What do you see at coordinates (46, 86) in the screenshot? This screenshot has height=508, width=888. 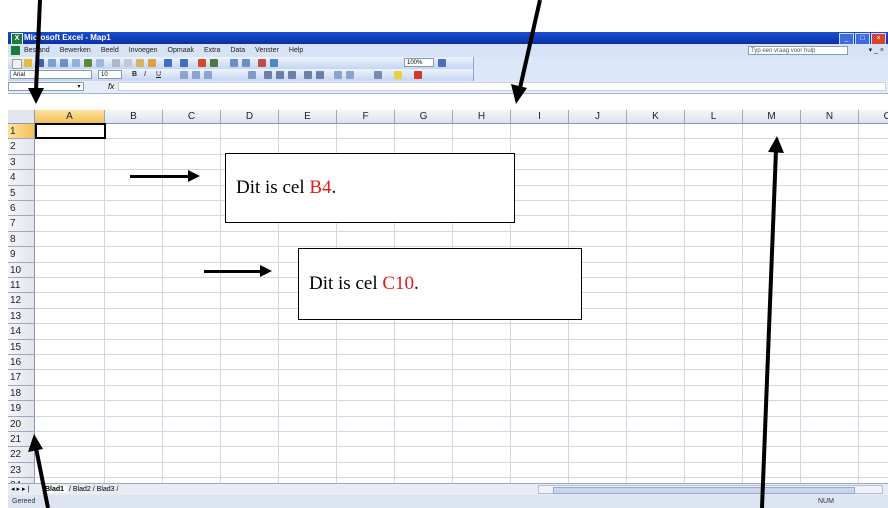 I see `name-box: ▾` at bounding box center [46, 86].